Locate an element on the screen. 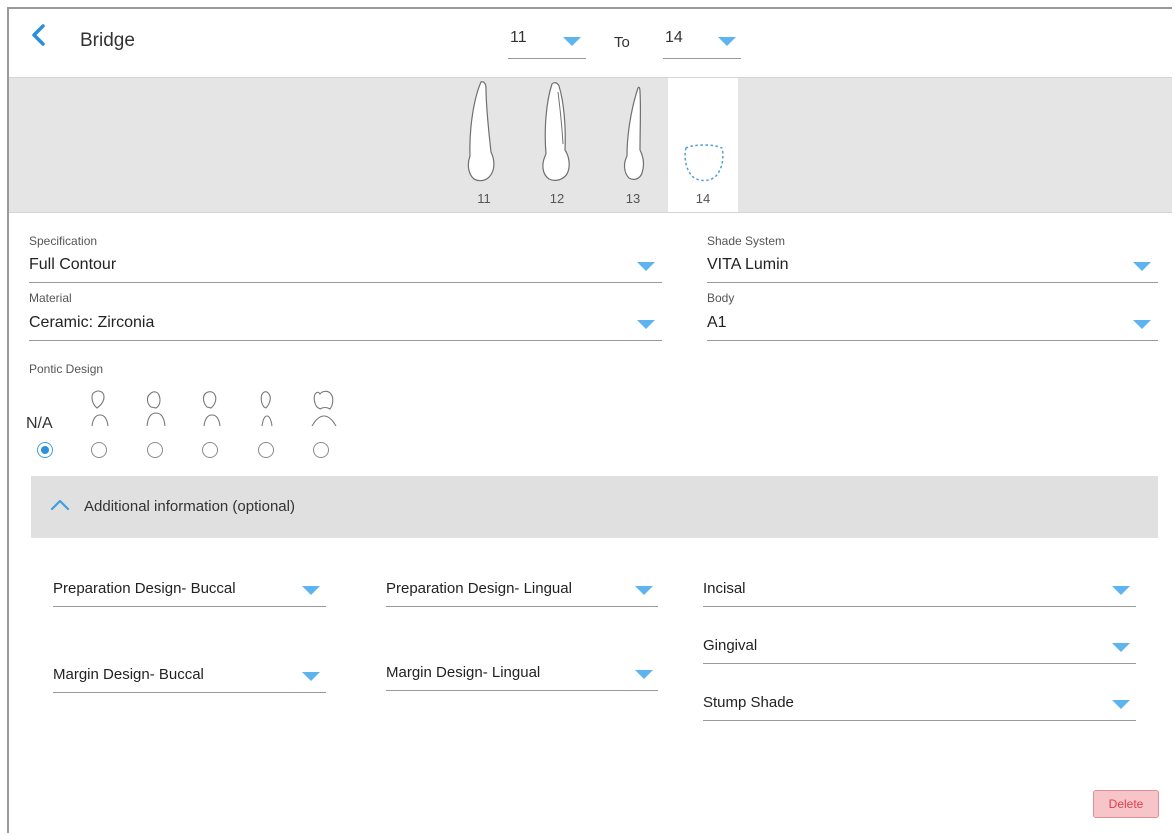 Image resolution: width=1174 pixels, height=835 pixels. margin-design-buccal-label: Margin Design- Buccal is located at coordinates (128, 674).